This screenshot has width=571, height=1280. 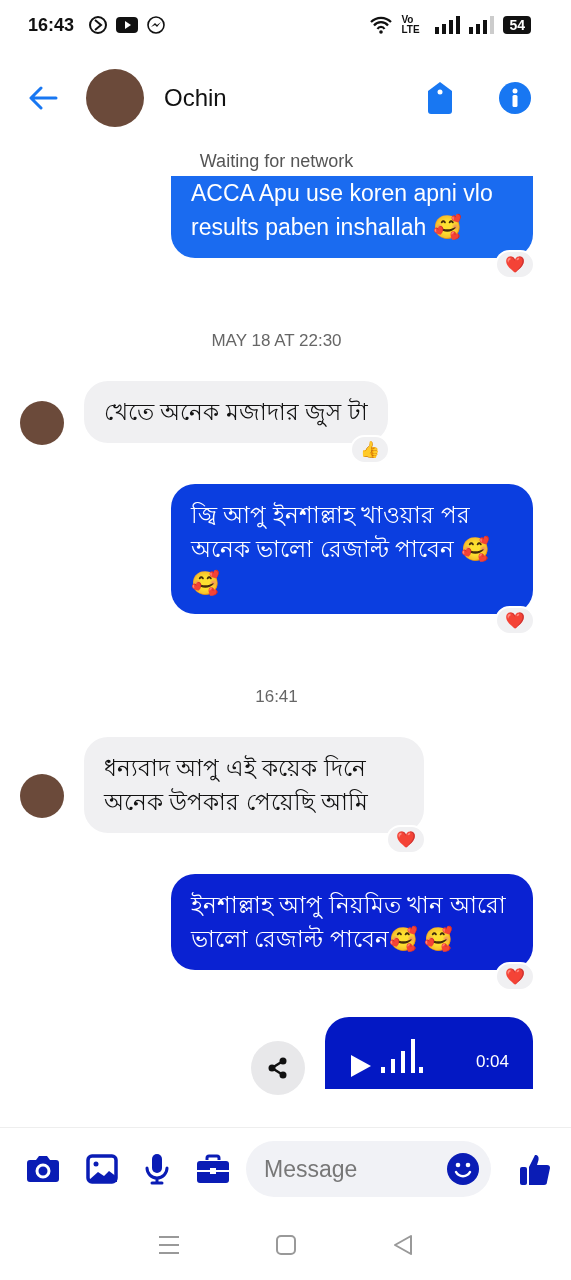 What do you see at coordinates (127, 25) in the screenshot?
I see `video-app-icon` at bounding box center [127, 25].